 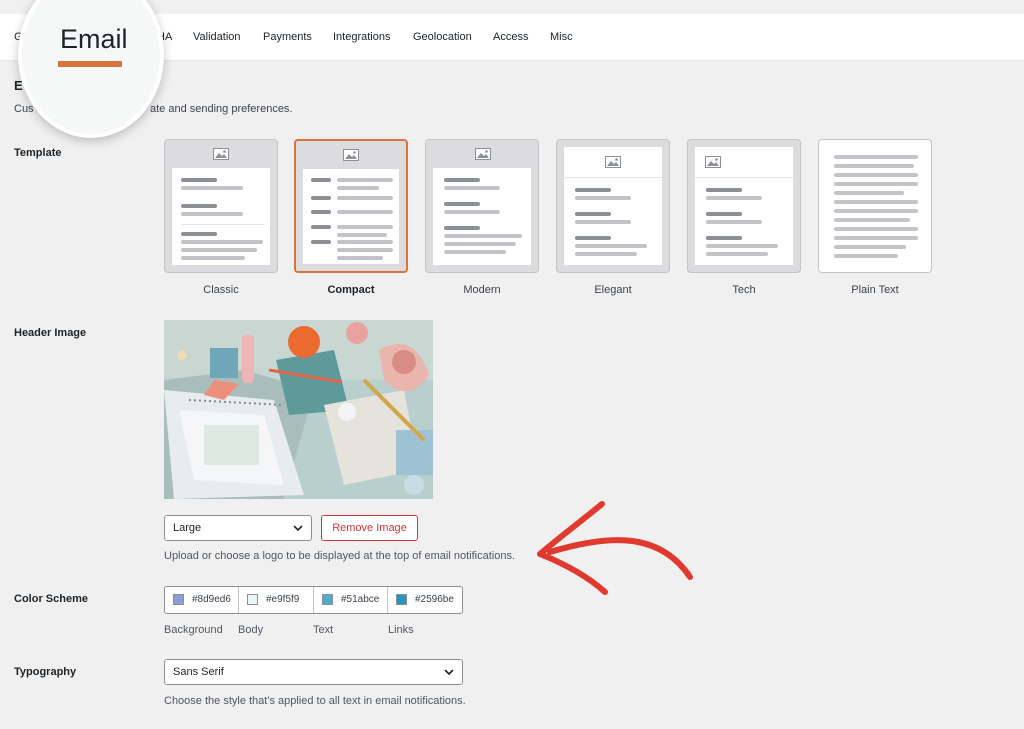 I want to click on template-label: Template, so click(x=38, y=153).